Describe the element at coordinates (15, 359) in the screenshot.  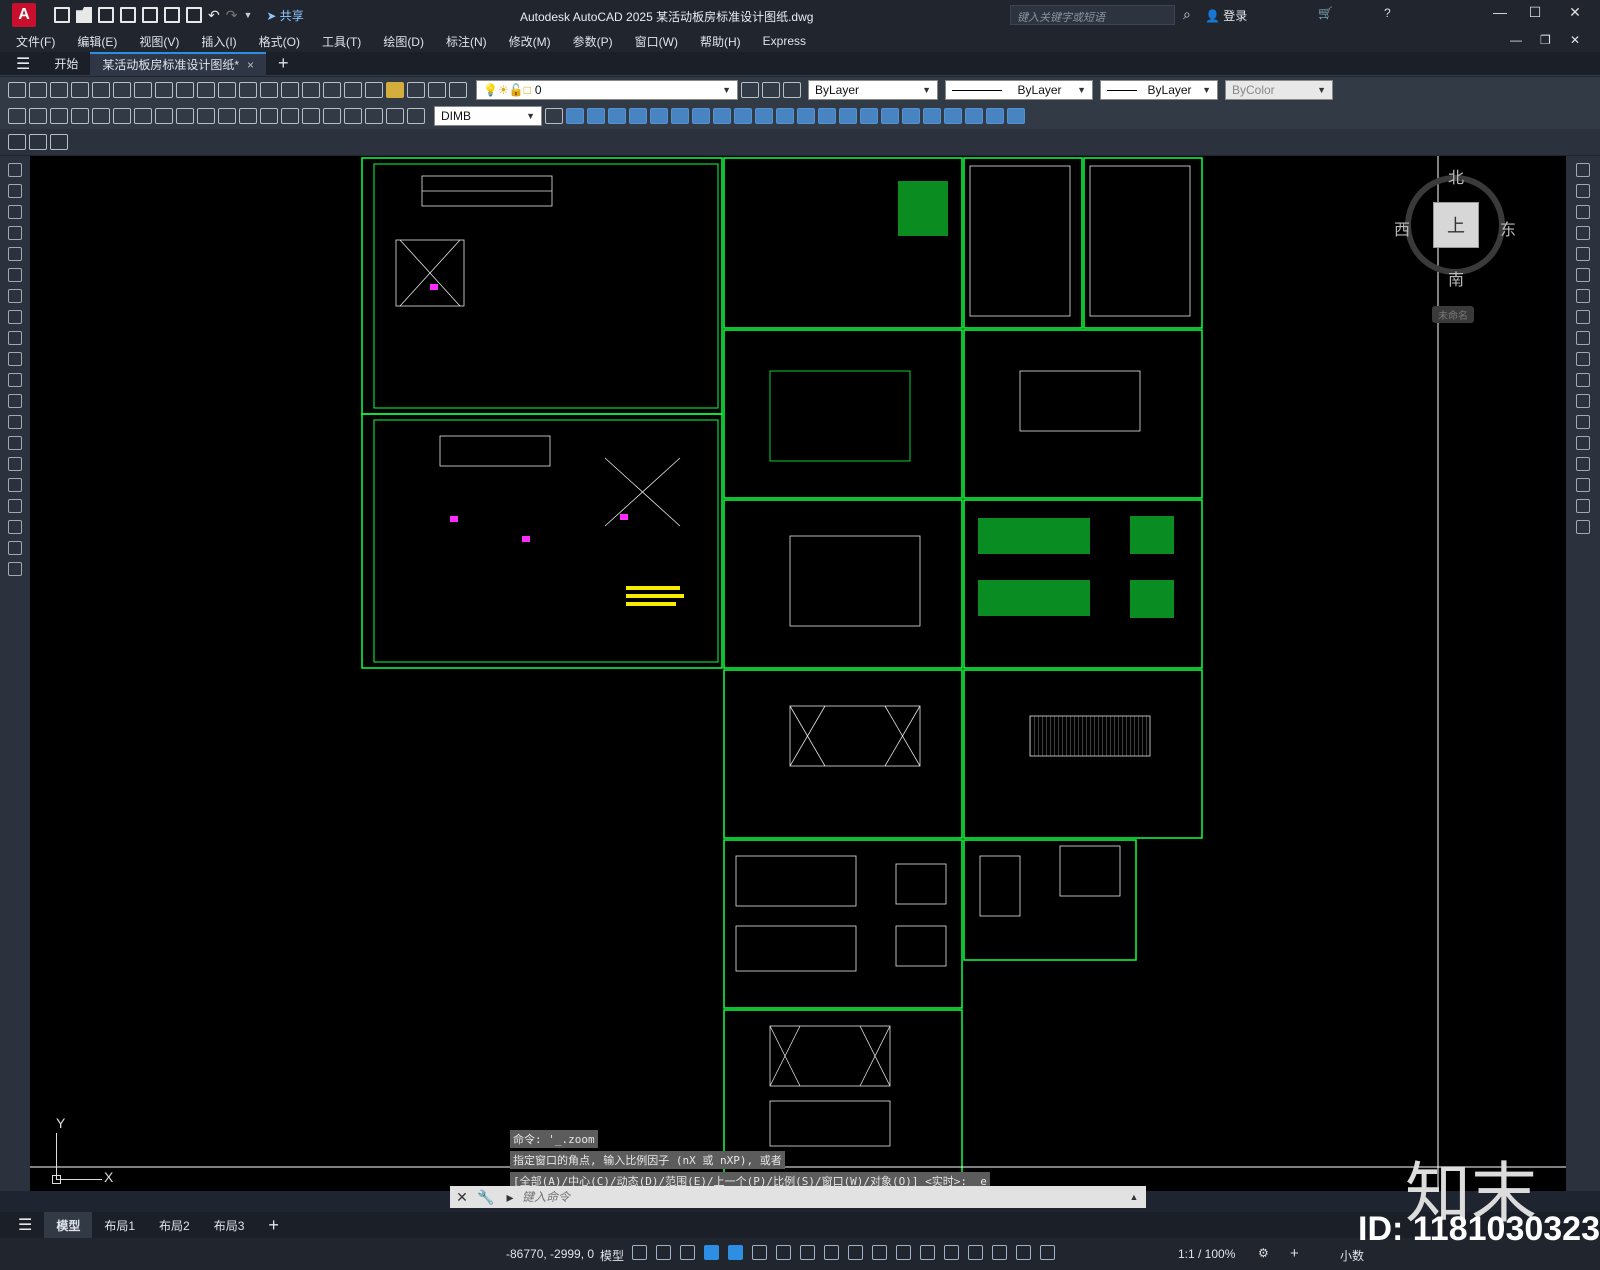
I see `ellipse-icon` at that location.